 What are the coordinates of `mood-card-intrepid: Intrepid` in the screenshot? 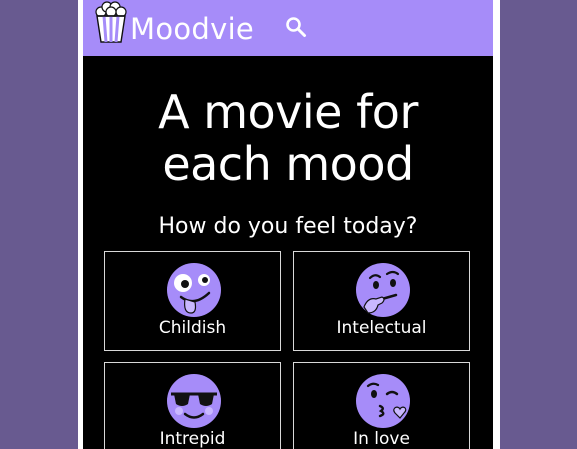 It's located at (192, 405).